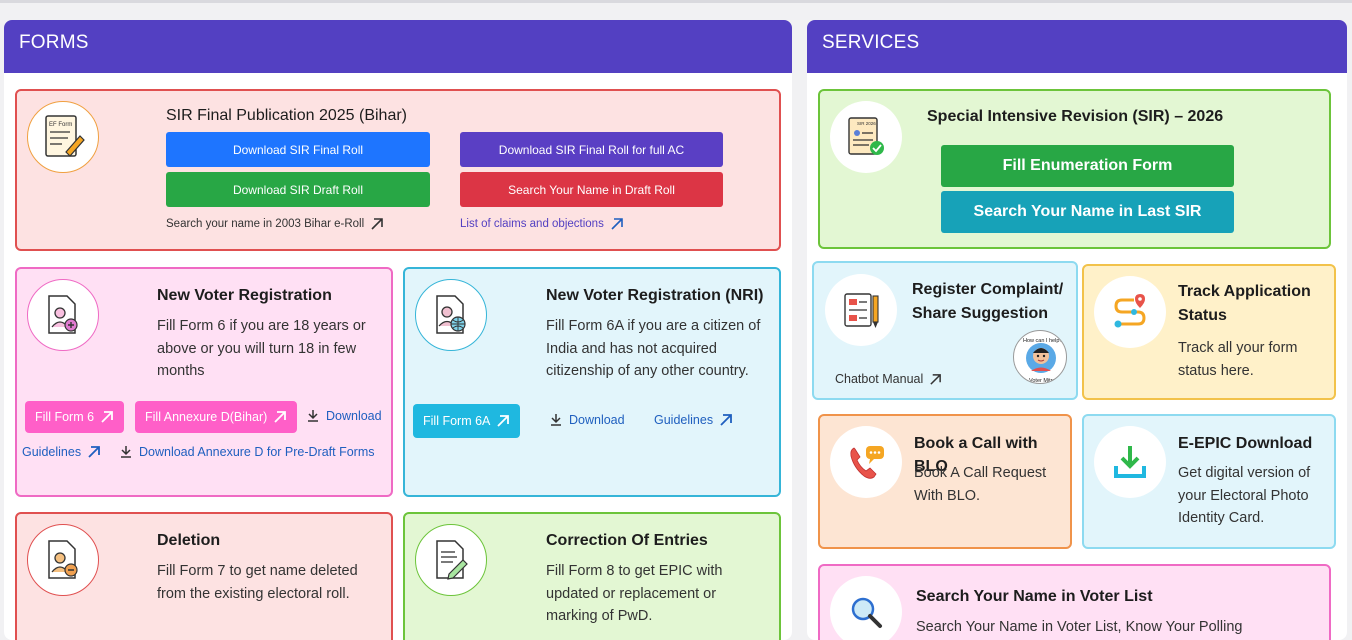  I want to click on new-voter-form-icon, so click(63, 315).